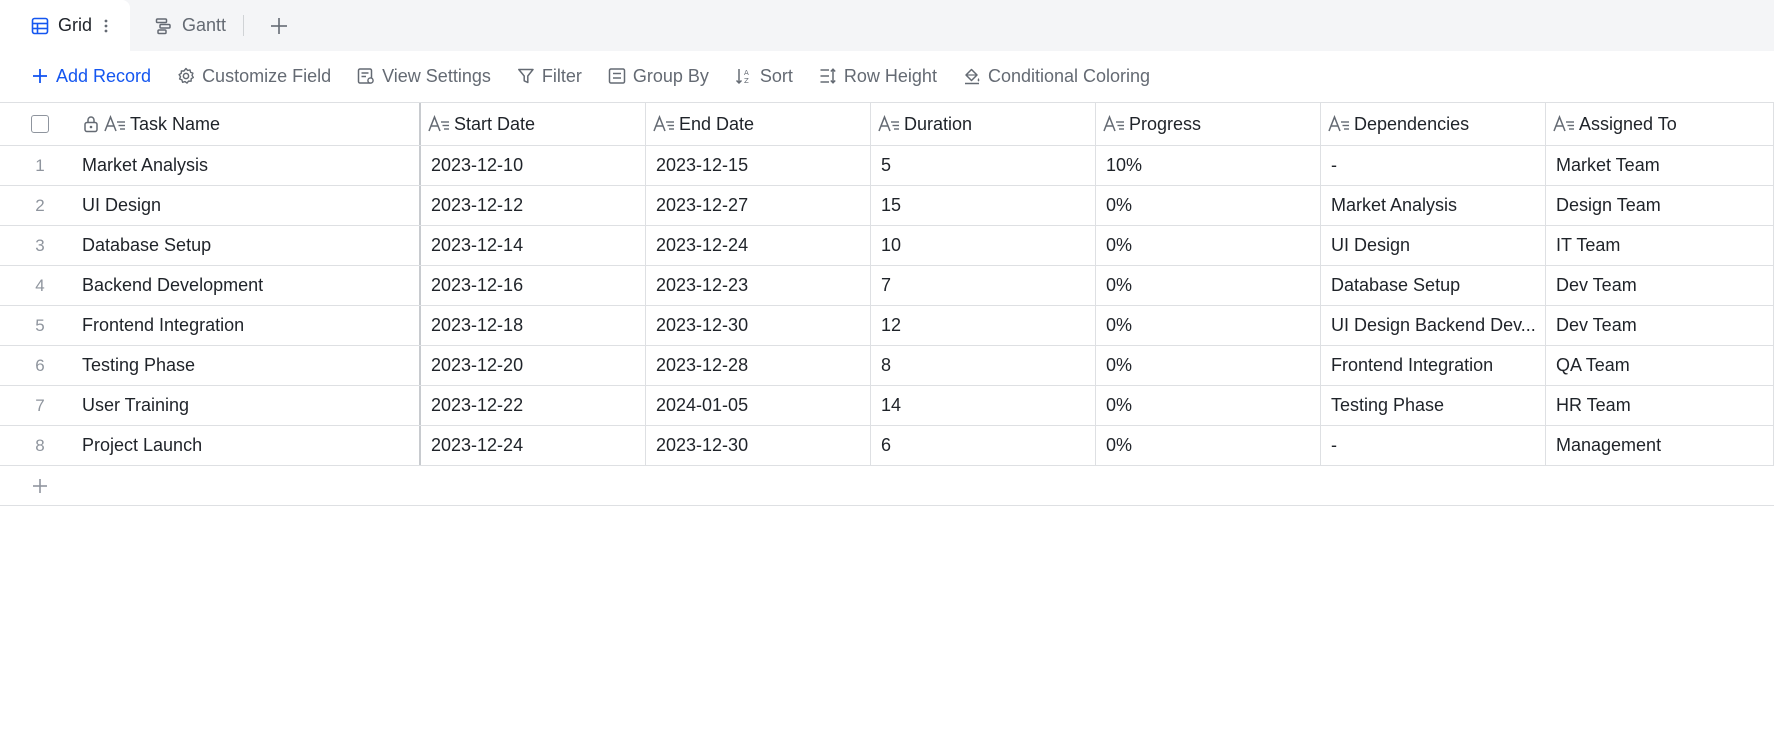  Describe the element at coordinates (533, 205) in the screenshot. I see `cell-start-date: 2023-12-12` at that location.